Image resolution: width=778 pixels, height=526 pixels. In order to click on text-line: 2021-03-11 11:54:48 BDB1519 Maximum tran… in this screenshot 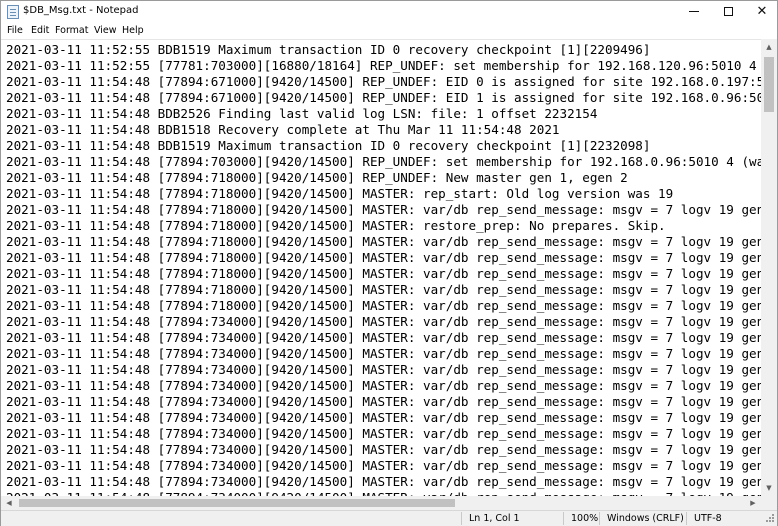, I will do `click(328, 146)`.